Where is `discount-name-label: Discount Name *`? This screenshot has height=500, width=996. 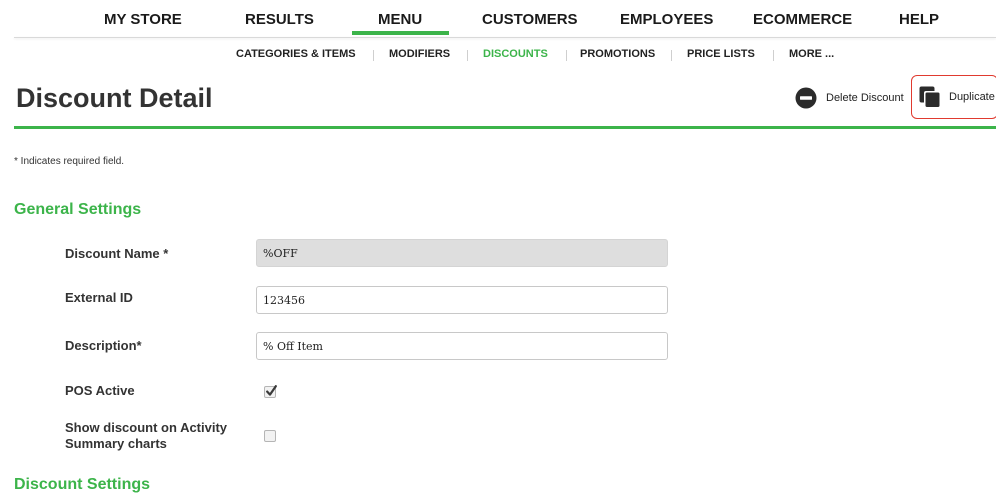 discount-name-label: Discount Name * is located at coordinates (117, 253).